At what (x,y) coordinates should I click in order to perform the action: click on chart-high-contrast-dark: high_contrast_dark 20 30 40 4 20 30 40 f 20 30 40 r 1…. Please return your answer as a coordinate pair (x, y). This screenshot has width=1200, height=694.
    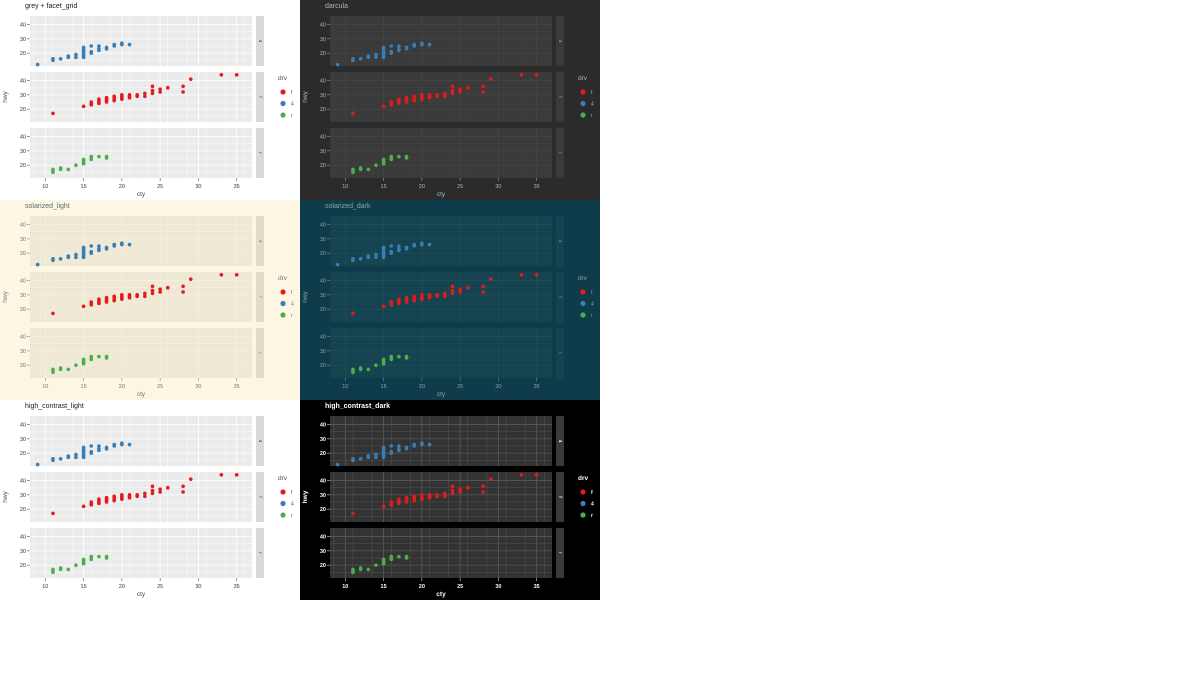
    Looking at the image, I should click on (450, 500).